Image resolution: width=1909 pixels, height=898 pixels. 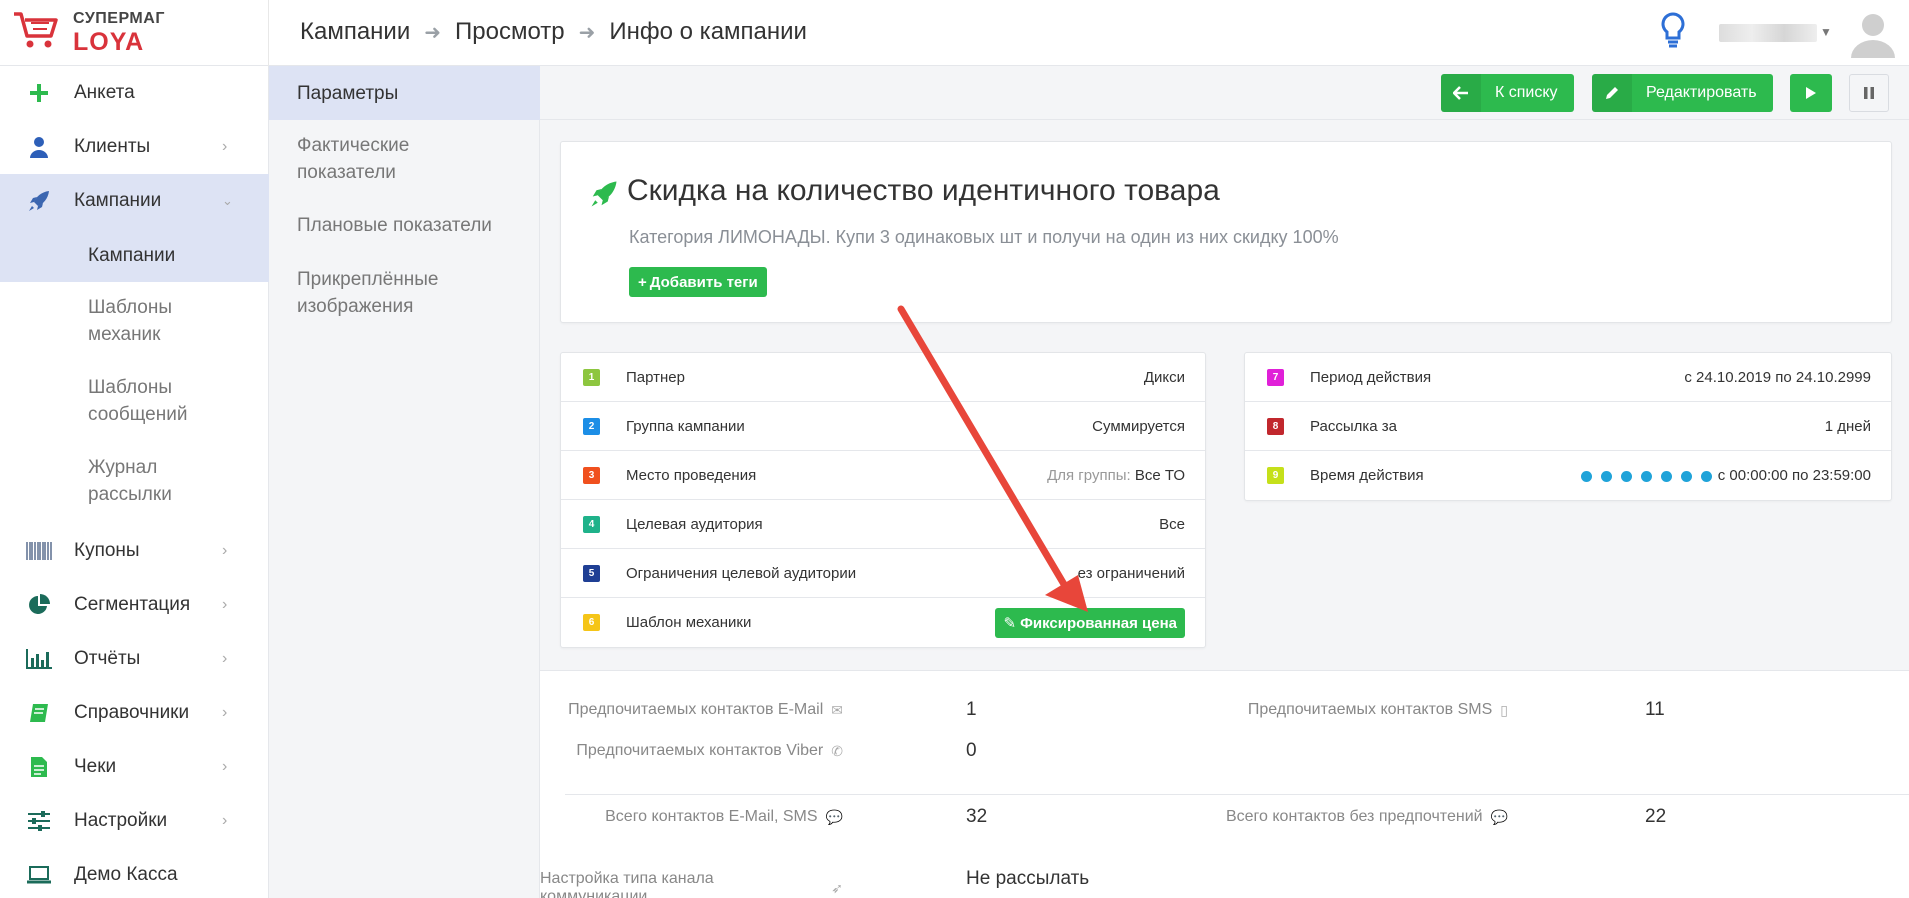 What do you see at coordinates (404, 160) in the screenshot?
I see `tab-actual-indicators: Фактические показатели` at bounding box center [404, 160].